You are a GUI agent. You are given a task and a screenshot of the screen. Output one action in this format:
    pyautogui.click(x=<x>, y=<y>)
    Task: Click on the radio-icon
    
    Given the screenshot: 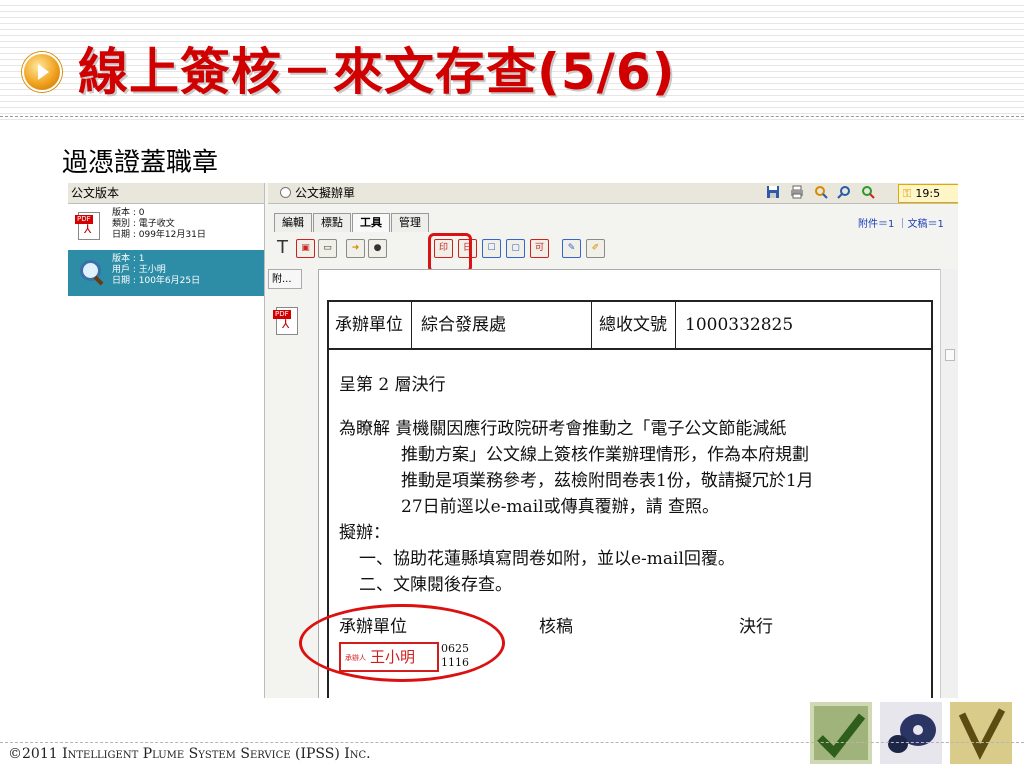 What is the action you would take?
    pyautogui.click(x=285, y=192)
    